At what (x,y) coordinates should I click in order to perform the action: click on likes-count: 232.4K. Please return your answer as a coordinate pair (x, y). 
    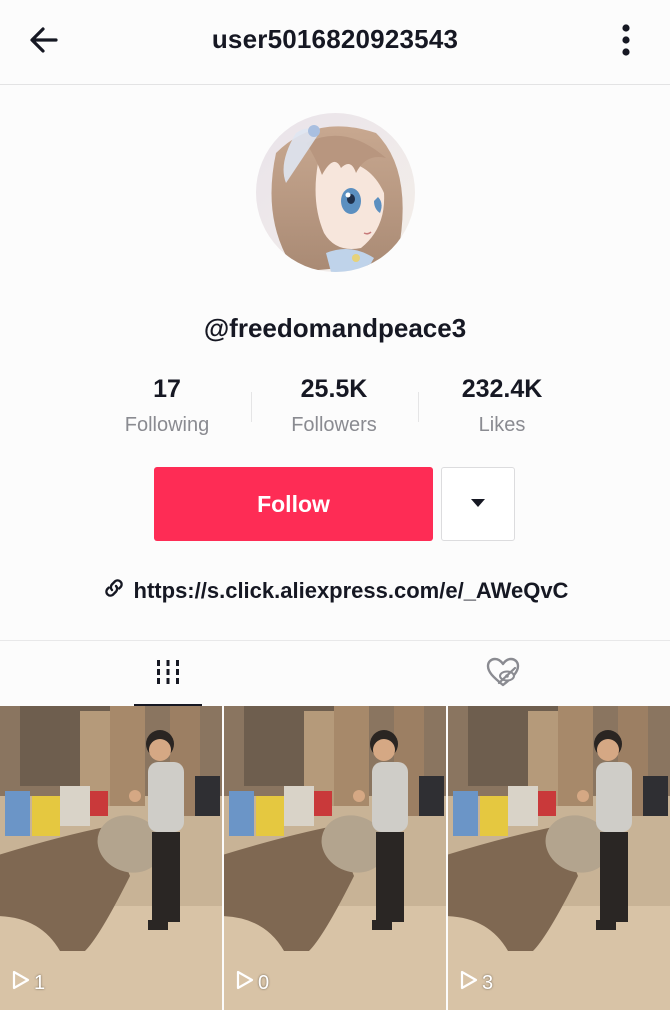
    Looking at the image, I should click on (502, 389).